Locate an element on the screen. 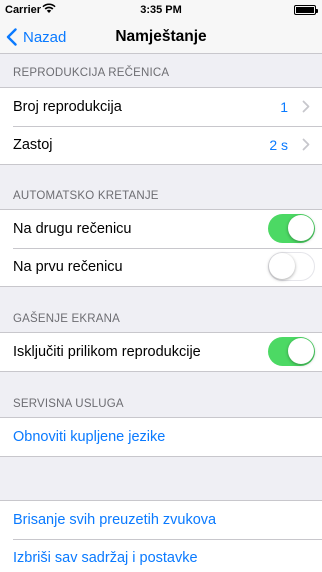  erase-all-button: Izbriši sav sadržaj i postavke is located at coordinates (161, 555).